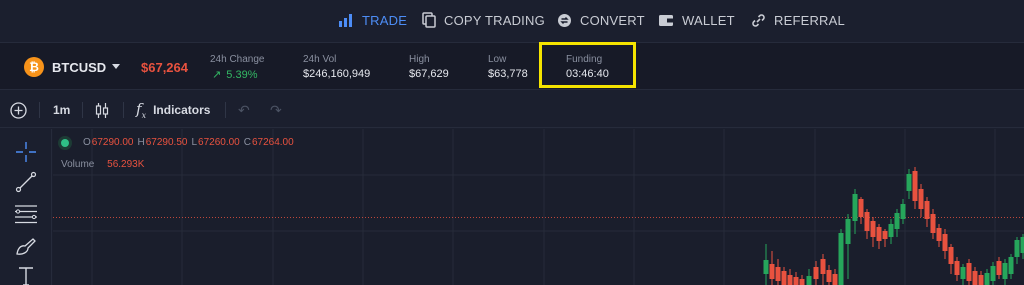  I want to click on nav-referral: REFERRAL, so click(798, 20).